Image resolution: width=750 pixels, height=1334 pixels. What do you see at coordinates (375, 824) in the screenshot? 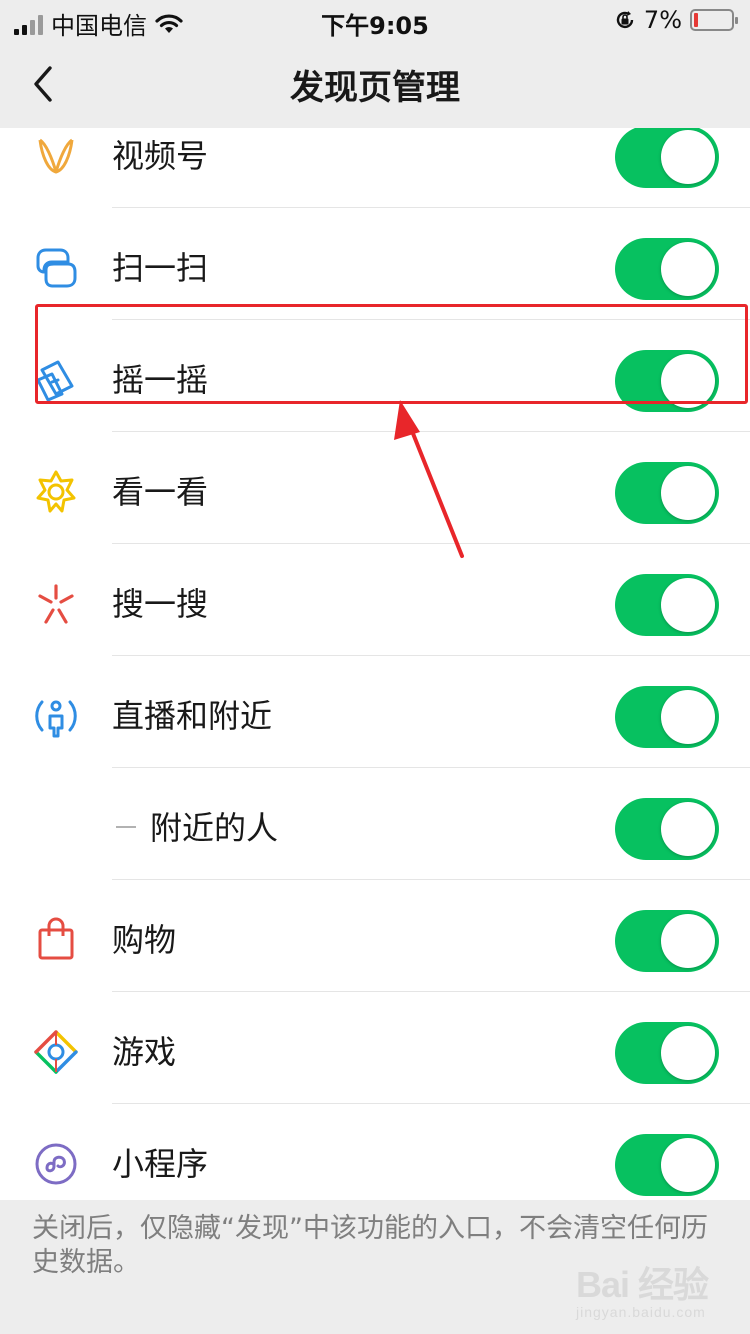
I see `list-item-people-nearby: 附近的人` at bounding box center [375, 824].